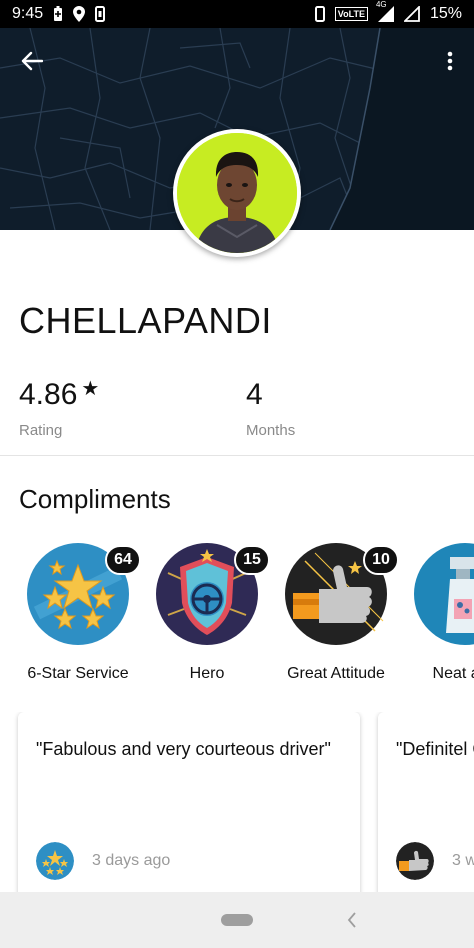  Describe the element at coordinates (381, 4) in the screenshot. I see `network-type-label: 4G` at that location.